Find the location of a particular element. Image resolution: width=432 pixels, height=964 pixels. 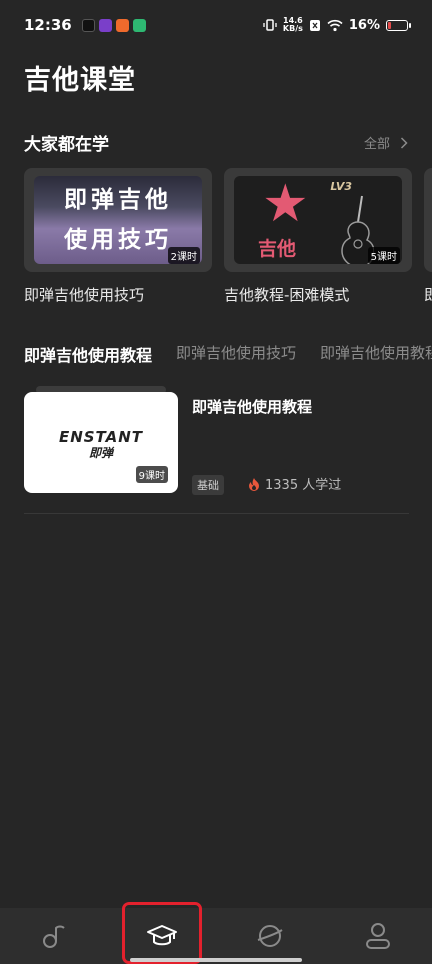

net-speed-unit: KB/s is located at coordinates (292, 28).